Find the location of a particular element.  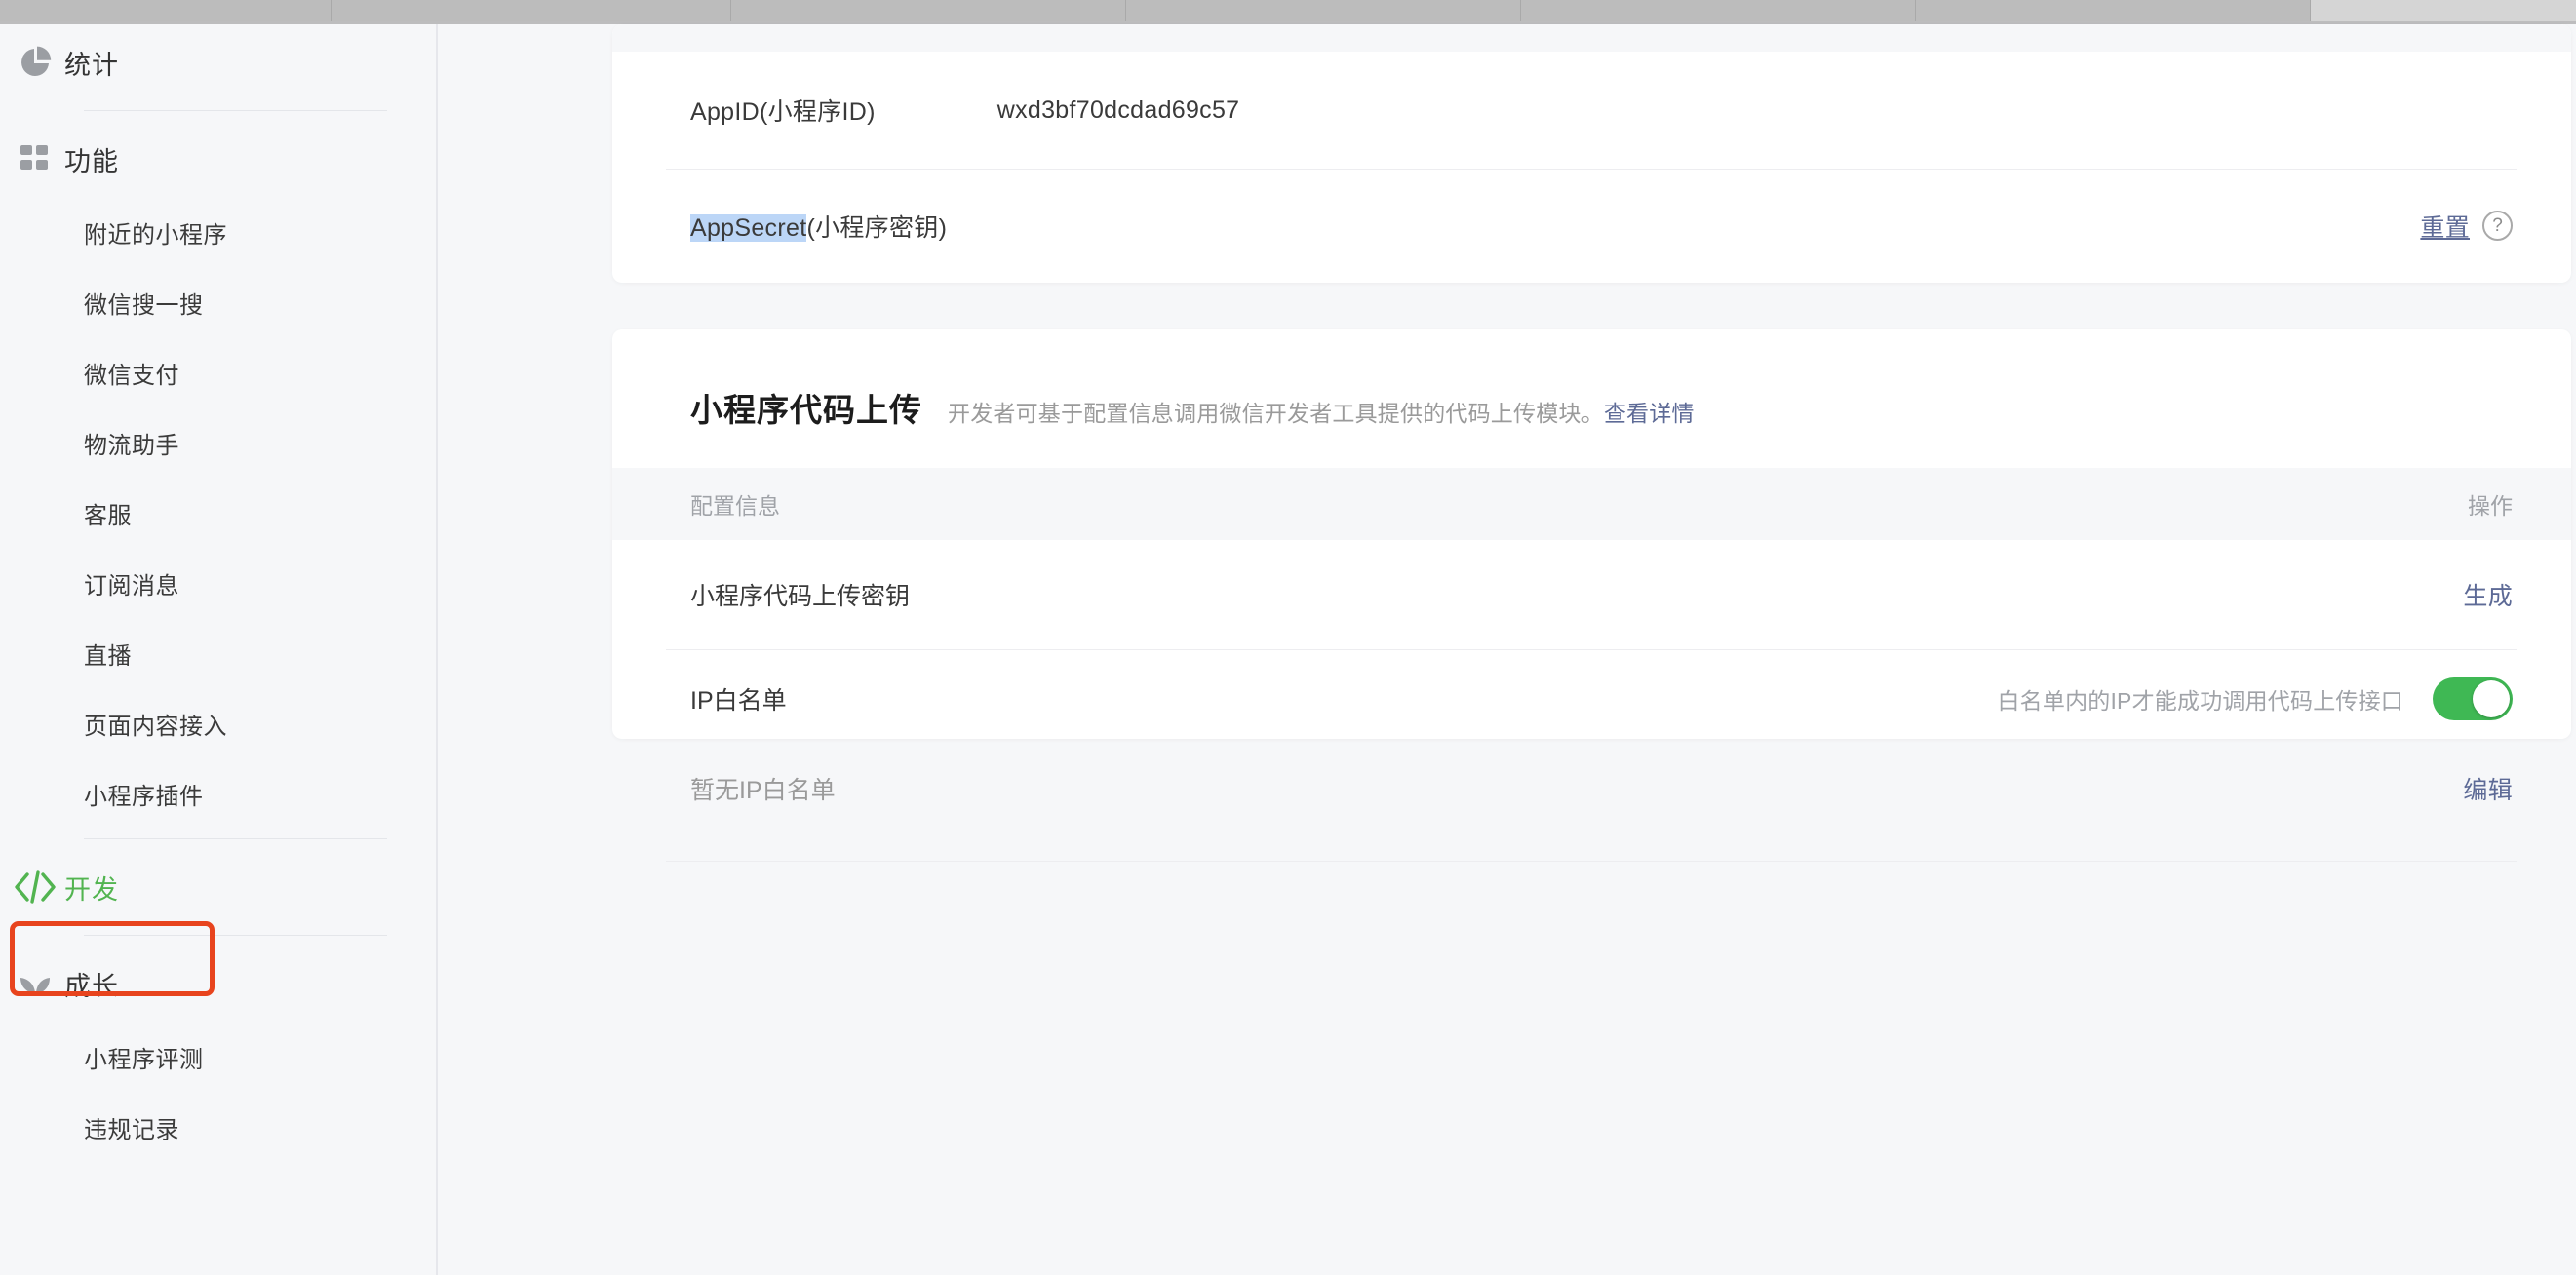

code-upload-description: 开发者可基于配置信息调用微信开发者工具提供的代码上传模块。查看详情 is located at coordinates (1321, 411).